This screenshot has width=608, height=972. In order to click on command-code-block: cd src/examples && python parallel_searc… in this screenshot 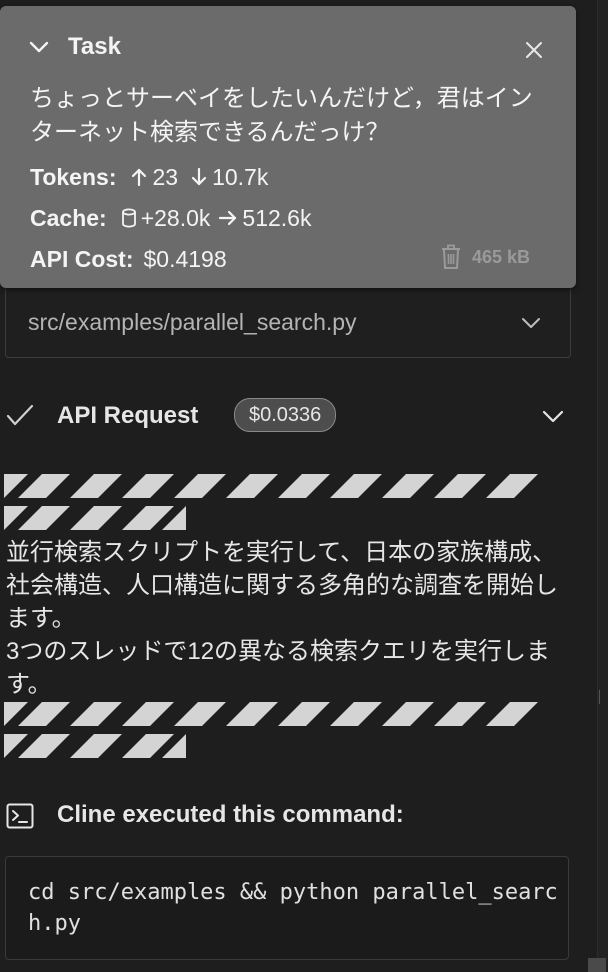, I will do `click(287, 908)`.